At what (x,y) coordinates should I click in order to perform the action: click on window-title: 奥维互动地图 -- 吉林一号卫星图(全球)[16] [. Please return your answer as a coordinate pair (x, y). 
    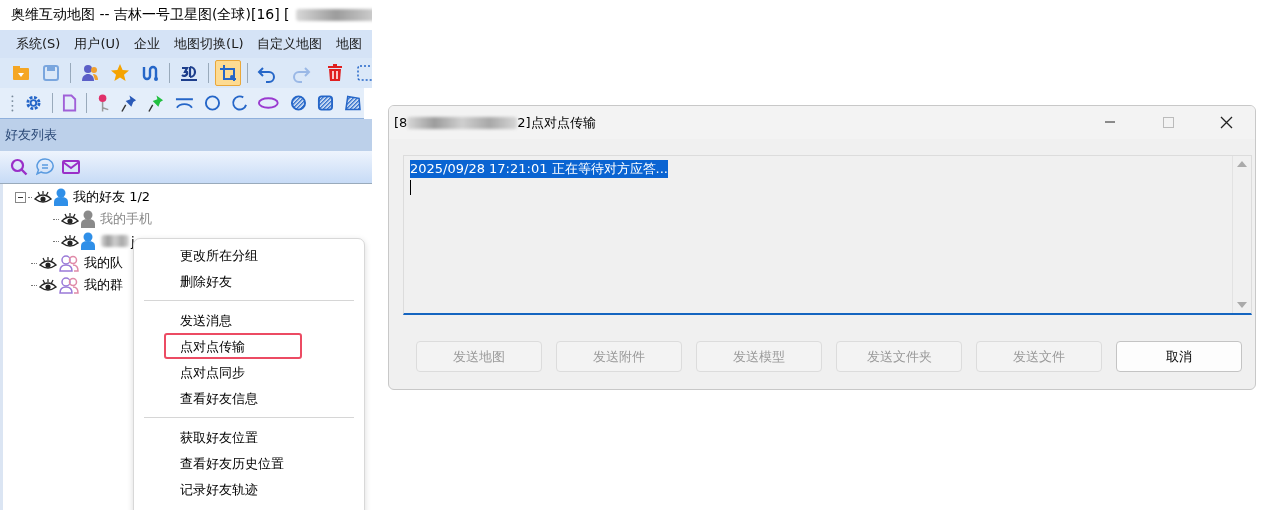
    Looking at the image, I should click on (150, 15).